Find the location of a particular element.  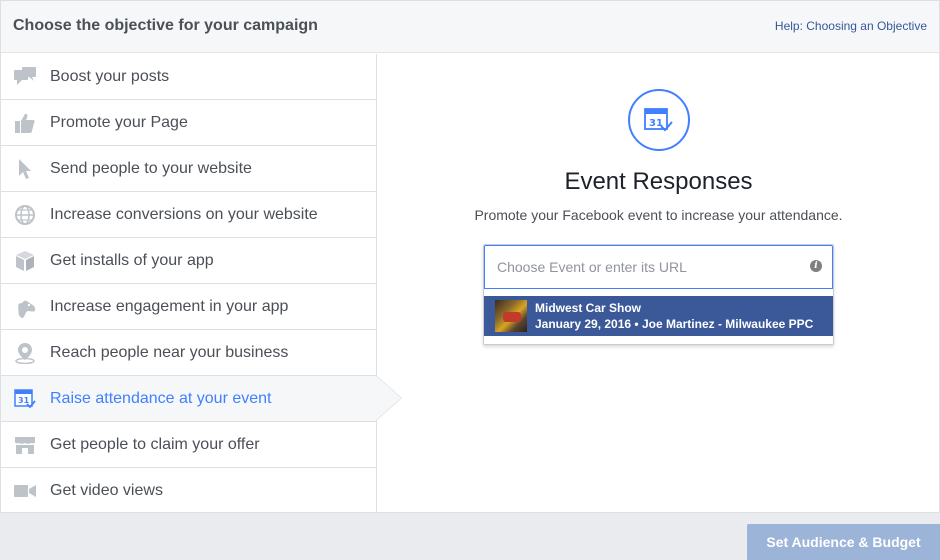

objective-title: Event Responses is located at coordinates (658, 181).